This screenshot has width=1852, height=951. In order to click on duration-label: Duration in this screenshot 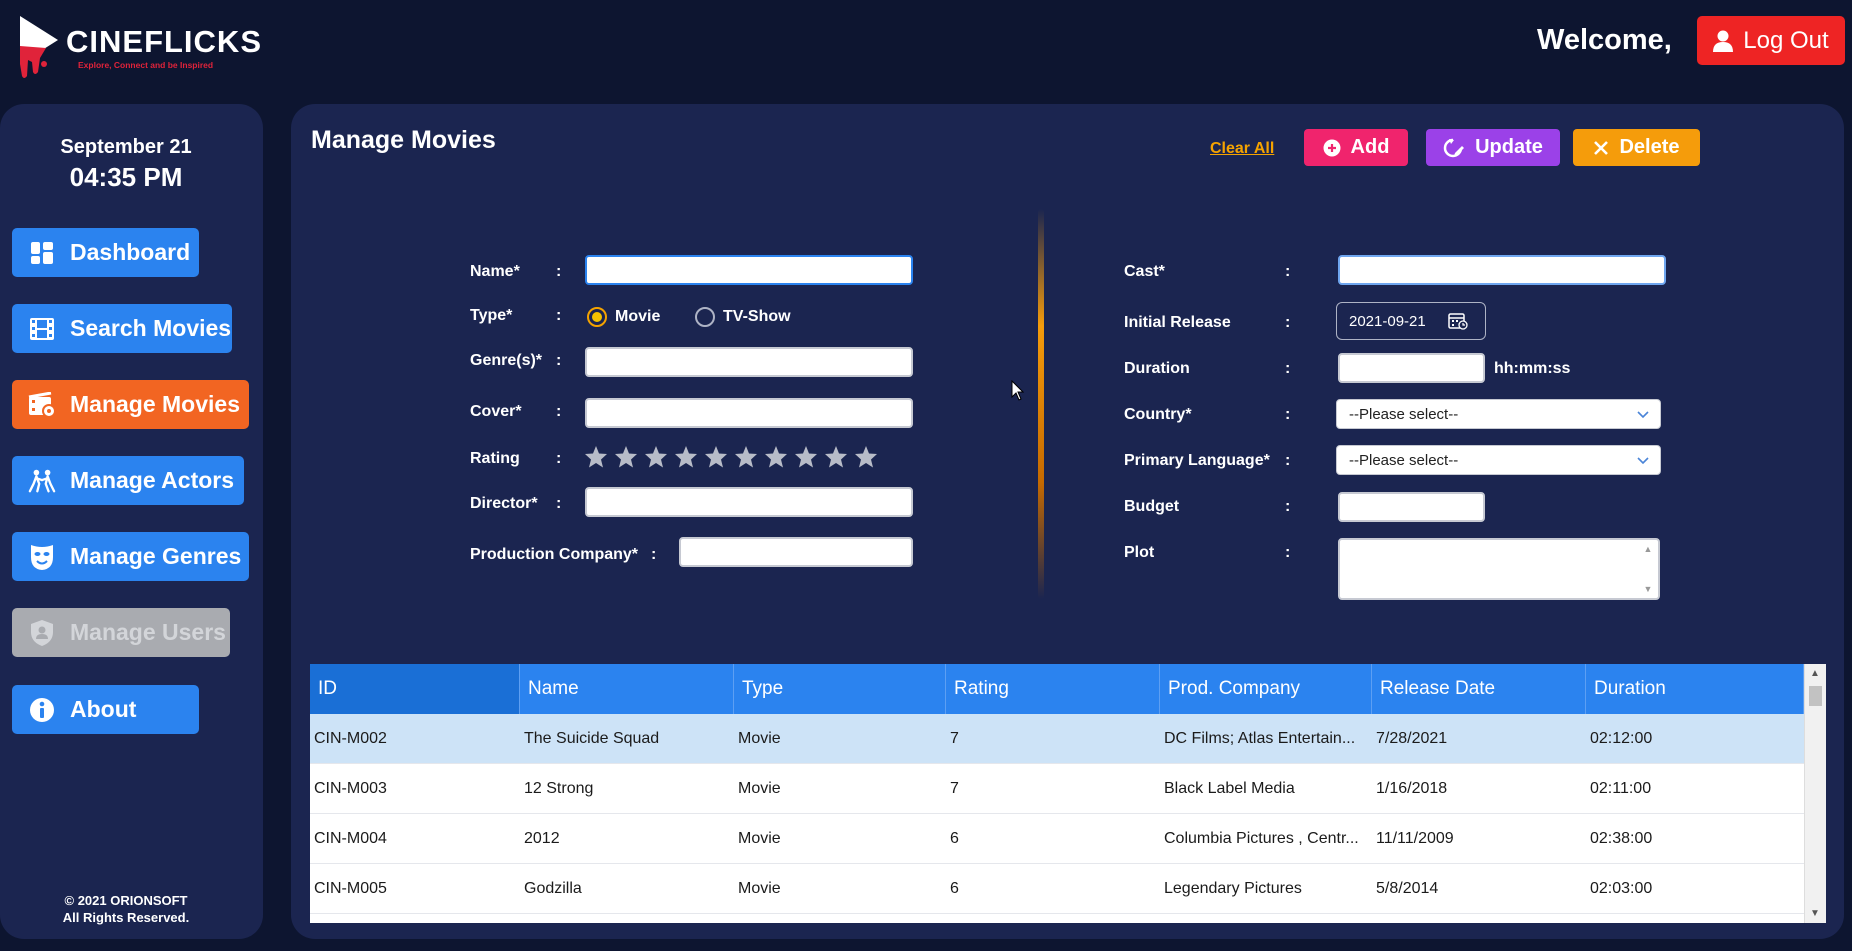, I will do `click(1157, 368)`.